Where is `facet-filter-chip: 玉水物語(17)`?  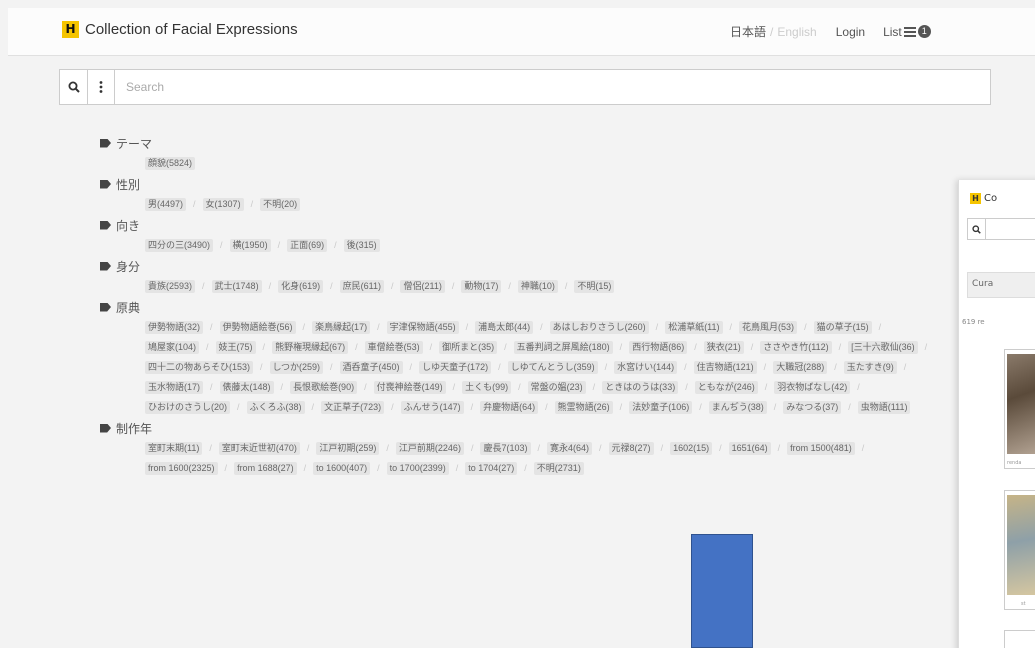
facet-filter-chip: 玉水物語(17) is located at coordinates (174, 387).